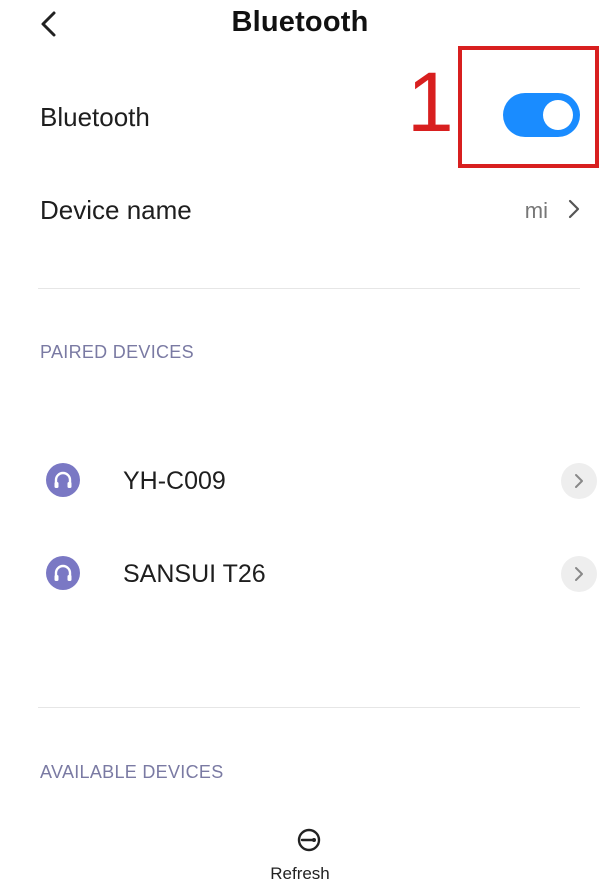 This screenshot has width=600, height=882. Describe the element at coordinates (430, 102) in the screenshot. I see `annotation-step-number: 1` at that location.